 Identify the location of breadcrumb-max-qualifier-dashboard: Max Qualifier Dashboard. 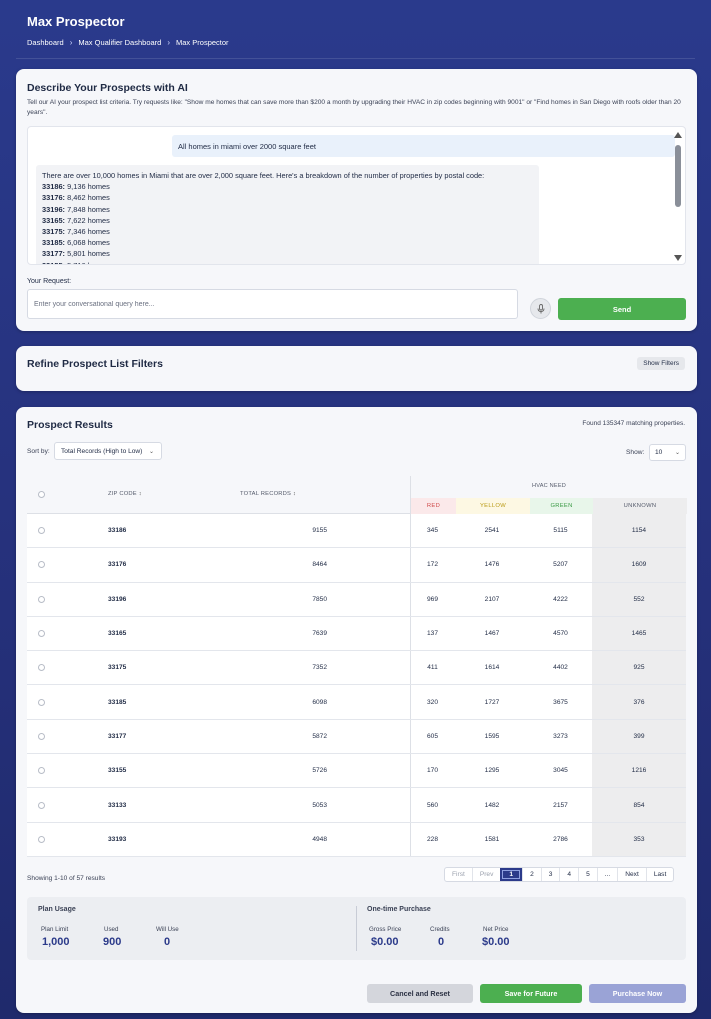
(119, 42).